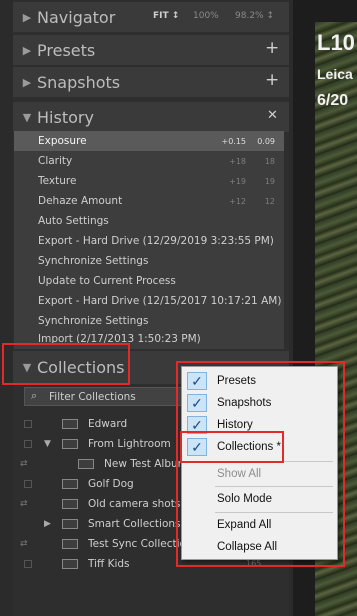 The height and width of the screenshot is (616, 357). I want to click on photo-camera: Leica, so click(335, 74).